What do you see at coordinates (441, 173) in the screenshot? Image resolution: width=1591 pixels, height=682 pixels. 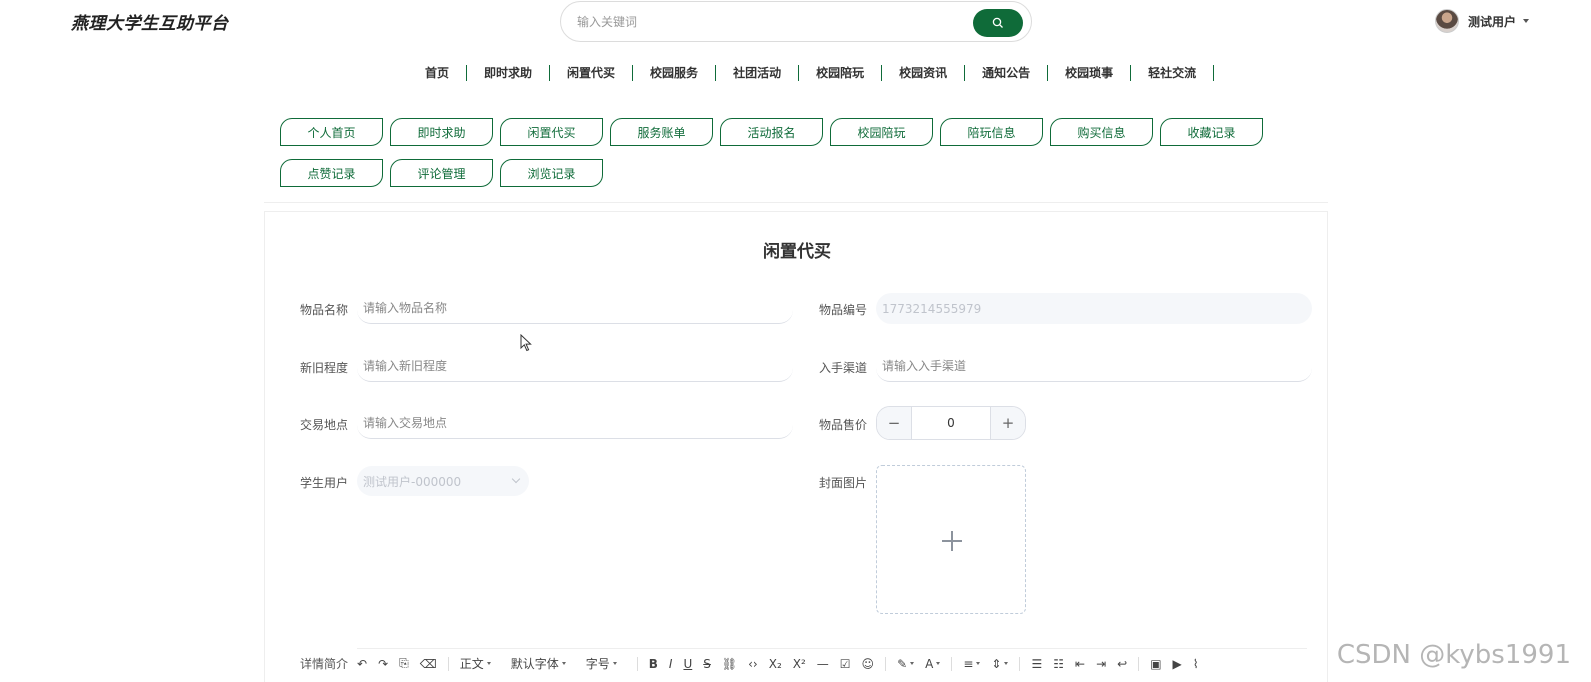 I see `subnav-comments: 评论管理` at bounding box center [441, 173].